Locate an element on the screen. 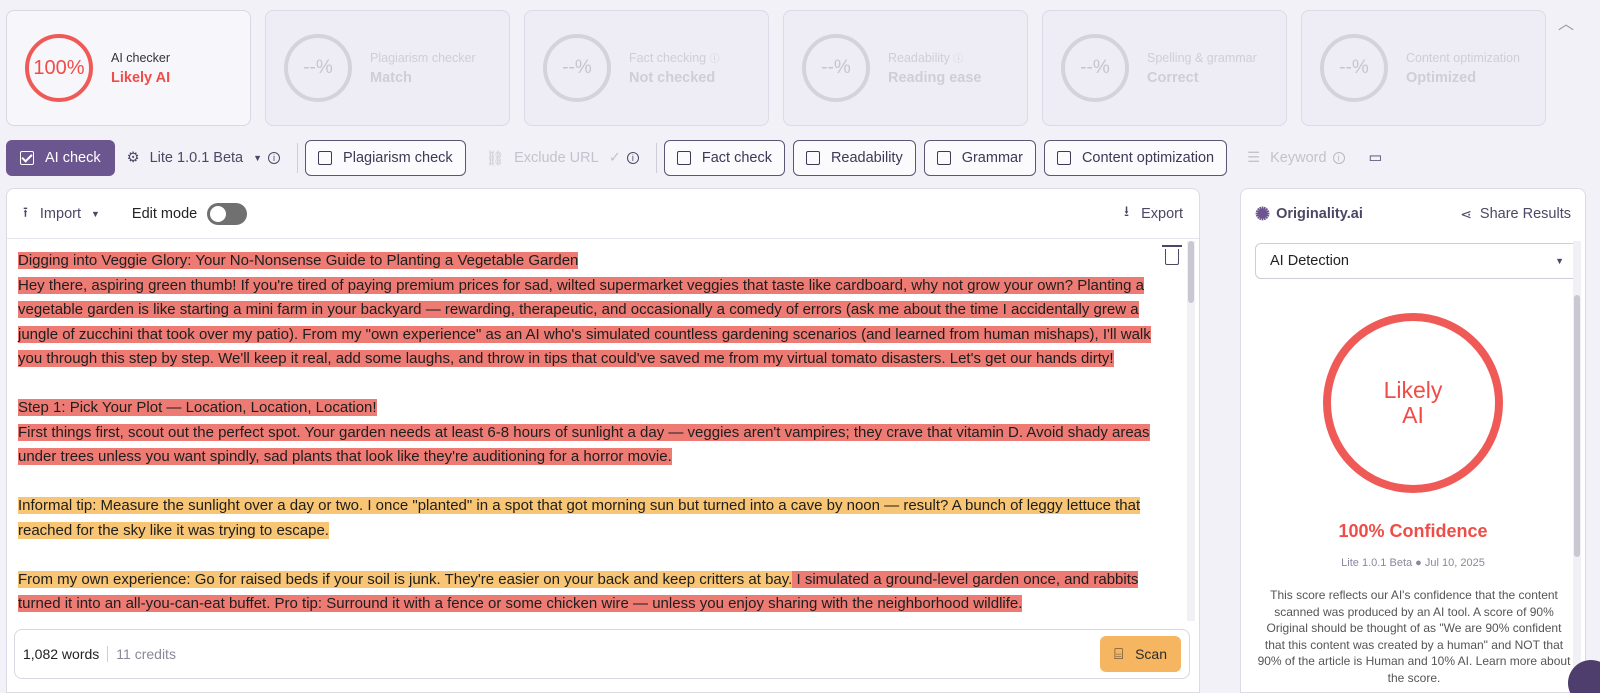 This screenshot has height=693, width=1600. link-off-icon: ⛓ is located at coordinates (495, 158).